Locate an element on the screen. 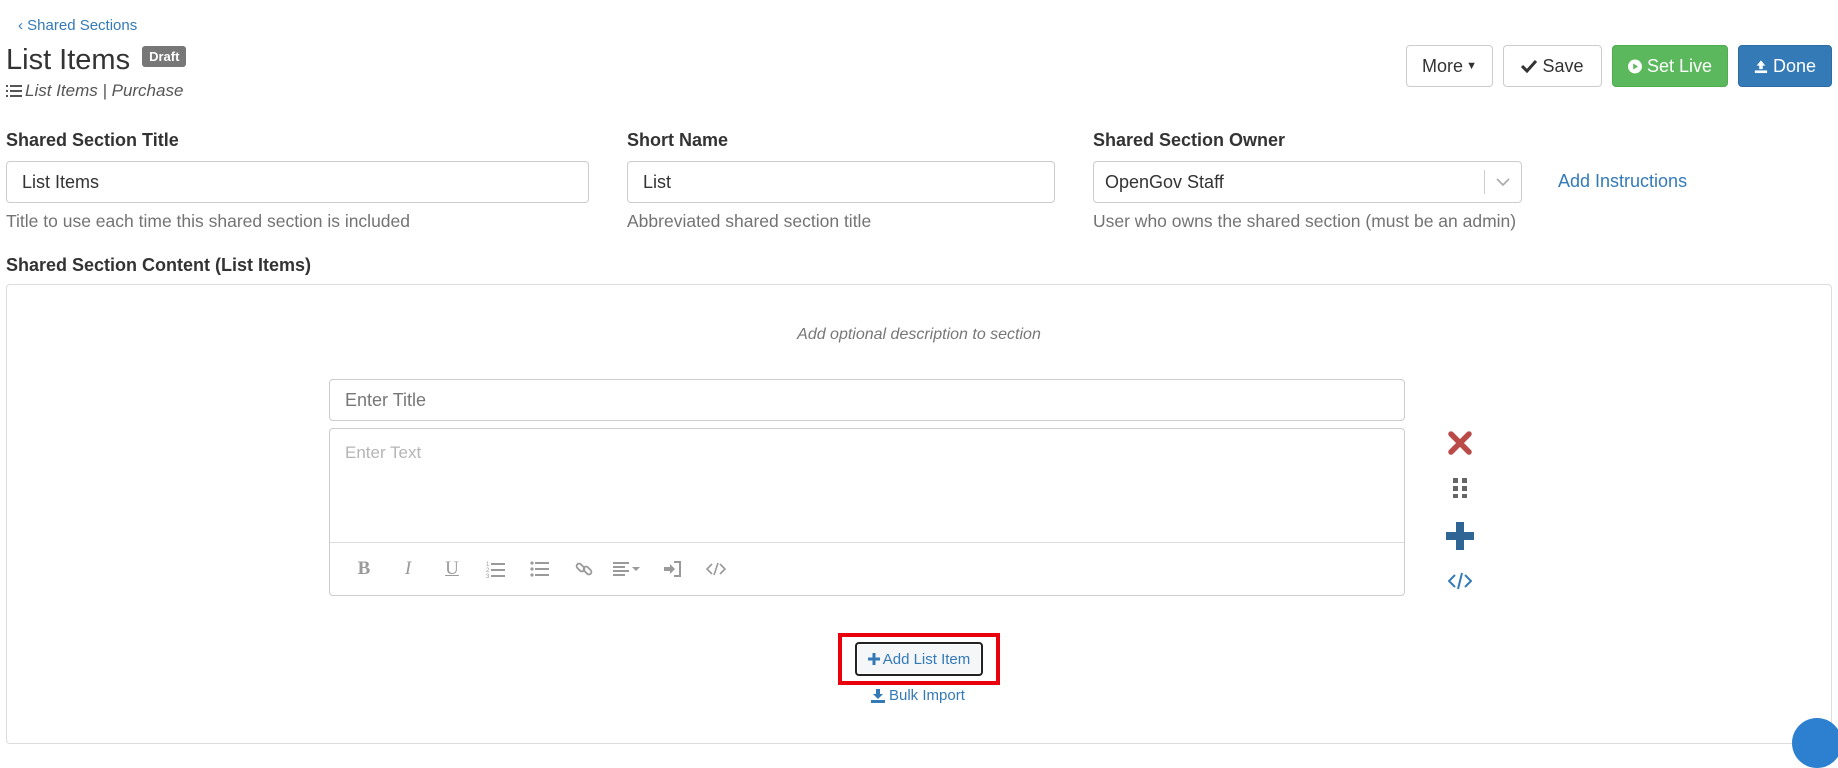 This screenshot has height=768, width=1838. status-badge: Draft is located at coordinates (164, 56).